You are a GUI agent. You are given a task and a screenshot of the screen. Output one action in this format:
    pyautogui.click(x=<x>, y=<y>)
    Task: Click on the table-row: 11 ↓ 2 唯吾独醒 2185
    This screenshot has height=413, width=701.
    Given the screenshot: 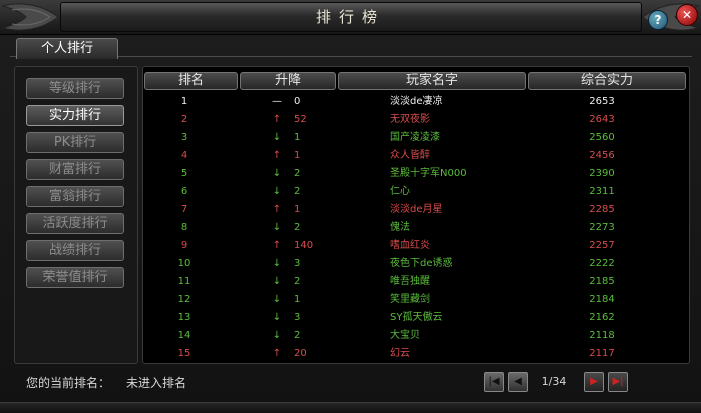 What is the action you would take?
    pyautogui.click(x=415, y=282)
    